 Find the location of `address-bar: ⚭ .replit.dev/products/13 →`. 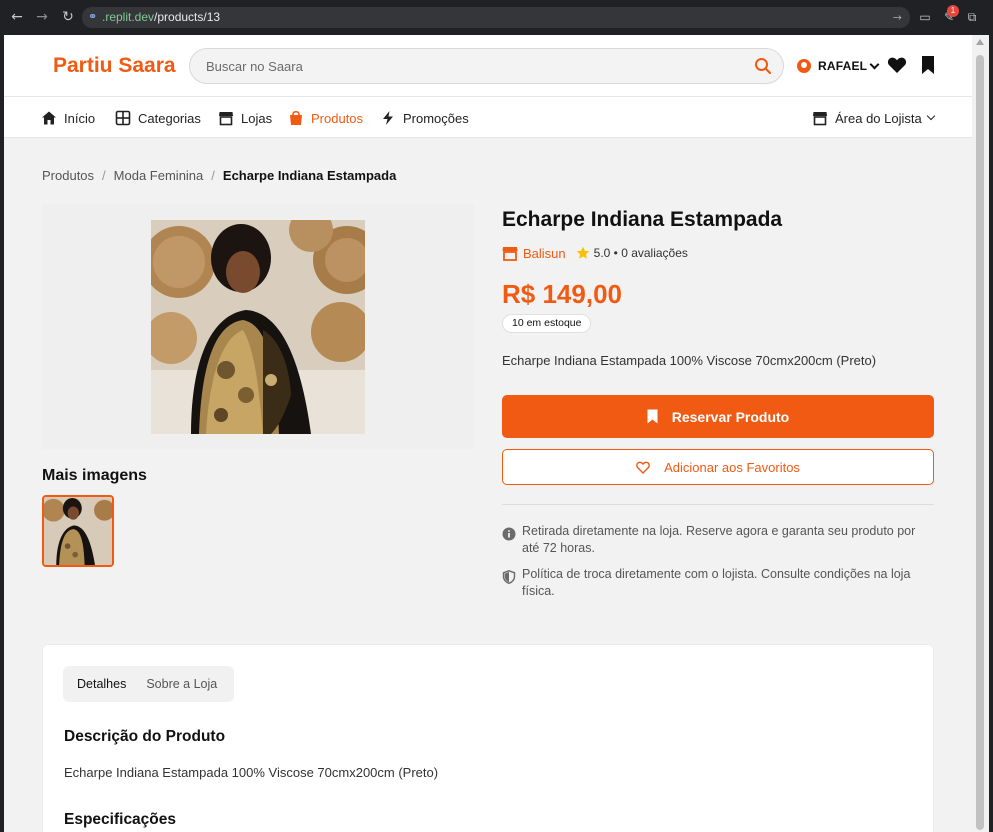

address-bar: ⚭ .replit.dev/products/13 → is located at coordinates (496, 17).